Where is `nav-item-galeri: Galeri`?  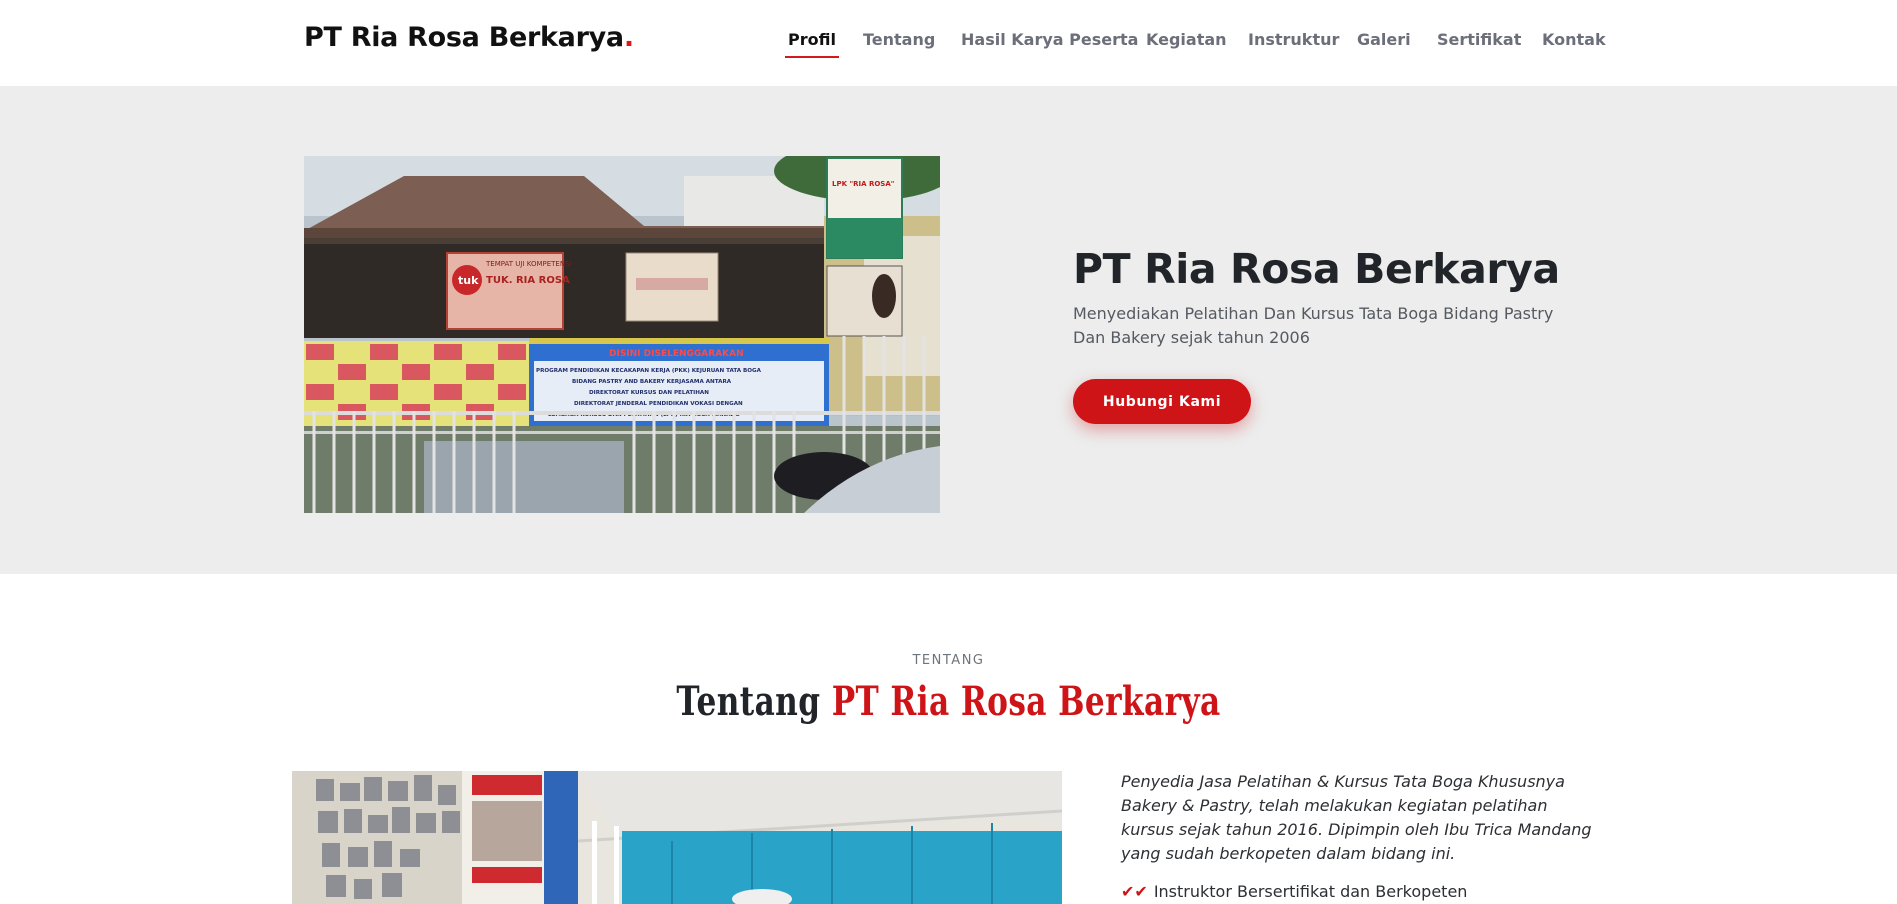 nav-item-galeri: Galeri is located at coordinates (1384, 39).